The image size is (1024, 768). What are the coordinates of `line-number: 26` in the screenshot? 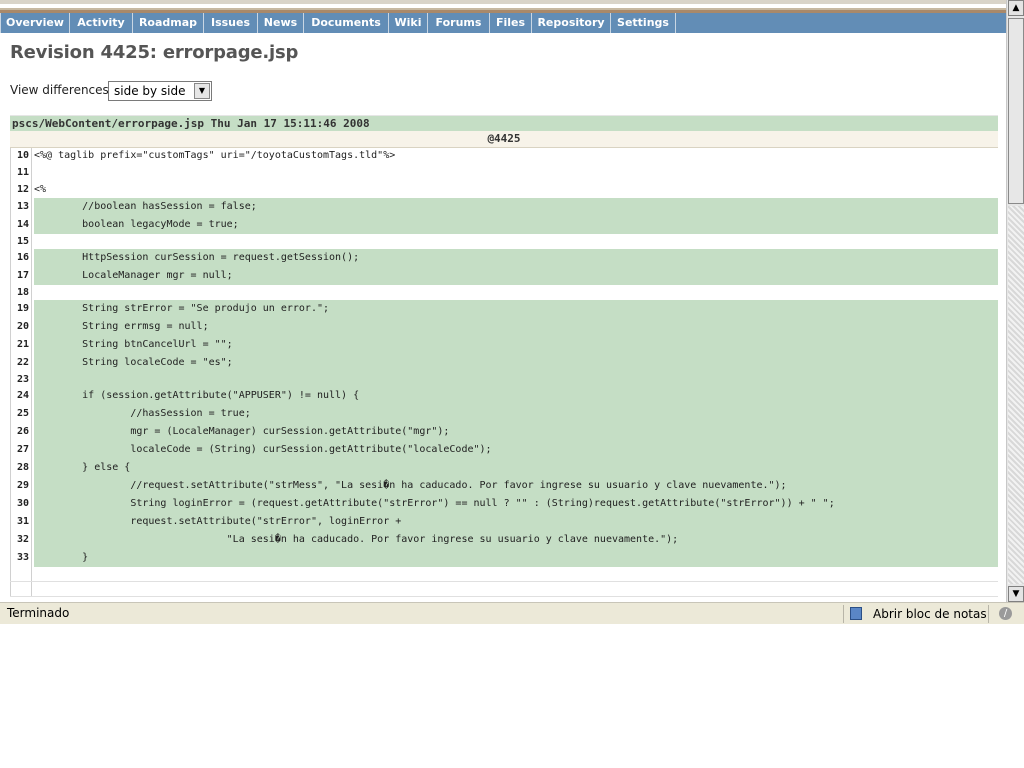 It's located at (21, 432).